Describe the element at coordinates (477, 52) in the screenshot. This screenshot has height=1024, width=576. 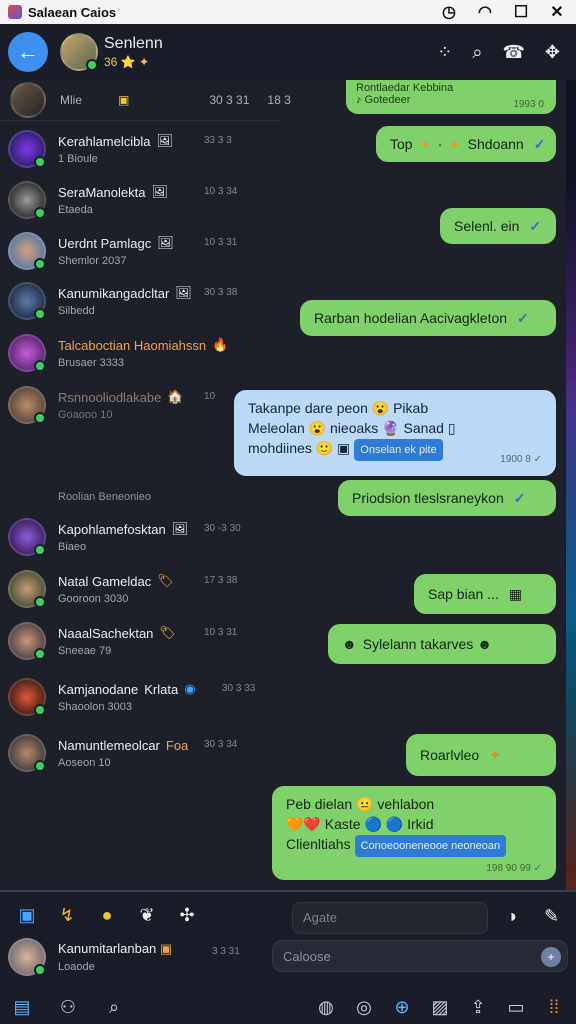
I see `search-icon: ⌕` at that location.